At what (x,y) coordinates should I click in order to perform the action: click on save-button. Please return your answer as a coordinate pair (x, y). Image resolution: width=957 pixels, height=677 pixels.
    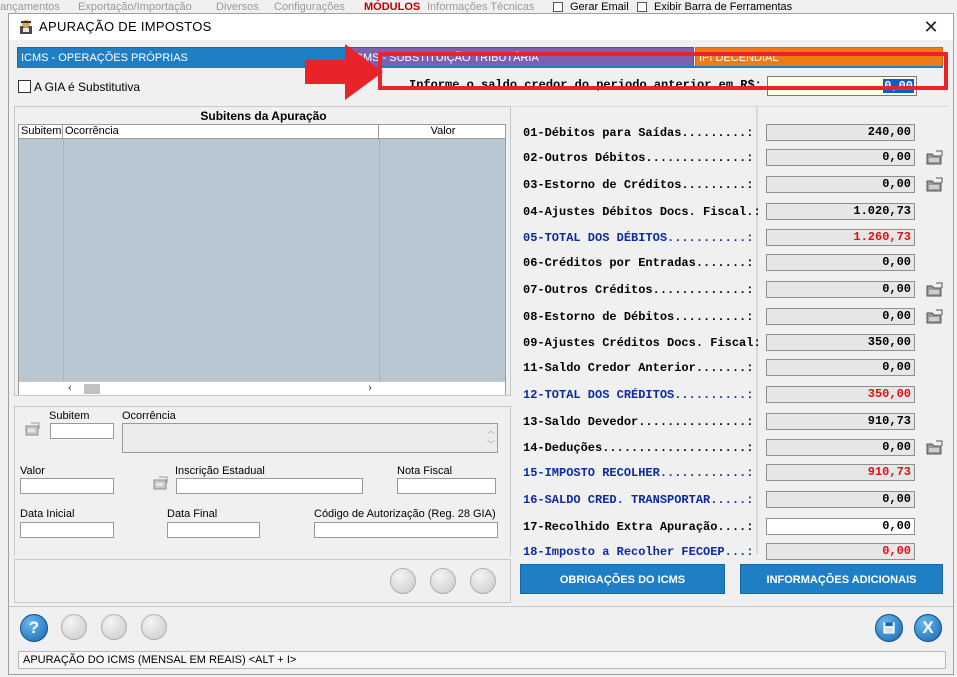
    Looking at the image, I should click on (889, 628).